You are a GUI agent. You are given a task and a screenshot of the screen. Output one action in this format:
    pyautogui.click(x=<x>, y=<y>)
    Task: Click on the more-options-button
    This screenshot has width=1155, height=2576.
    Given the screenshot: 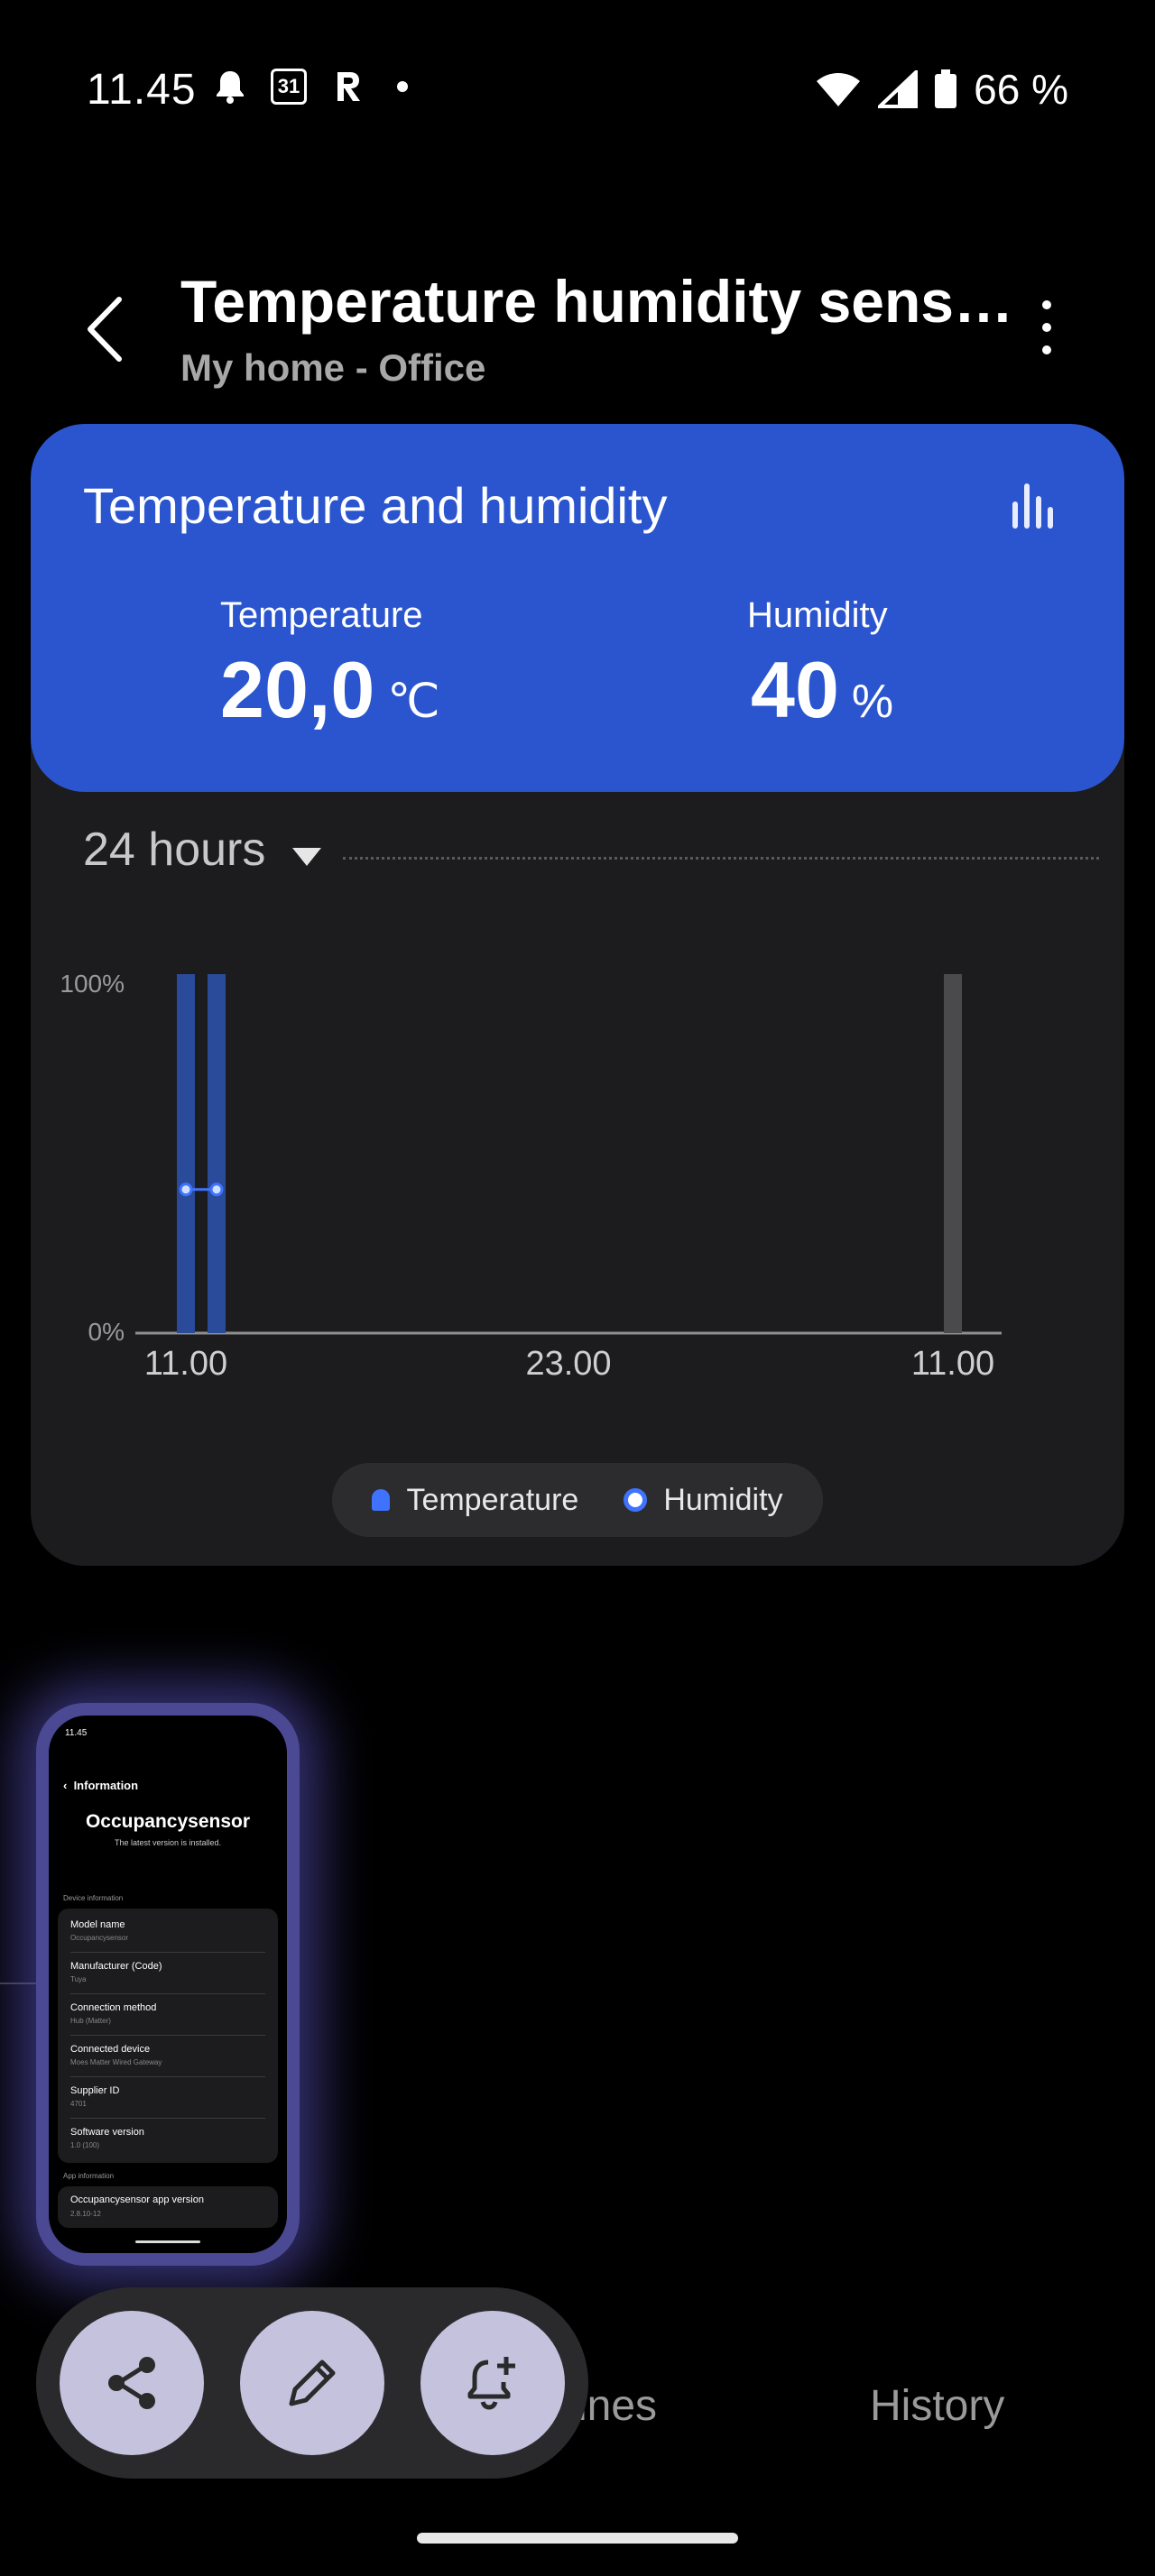 What is the action you would take?
    pyautogui.click(x=1047, y=328)
    